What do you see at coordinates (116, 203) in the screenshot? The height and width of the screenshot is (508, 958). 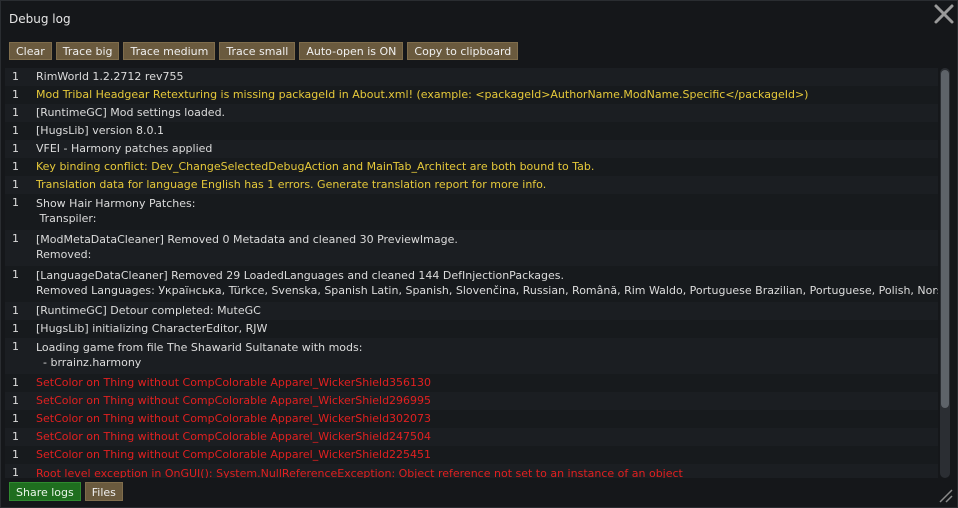 I see `log-entry-line: Show Hair Harmony Patches:` at bounding box center [116, 203].